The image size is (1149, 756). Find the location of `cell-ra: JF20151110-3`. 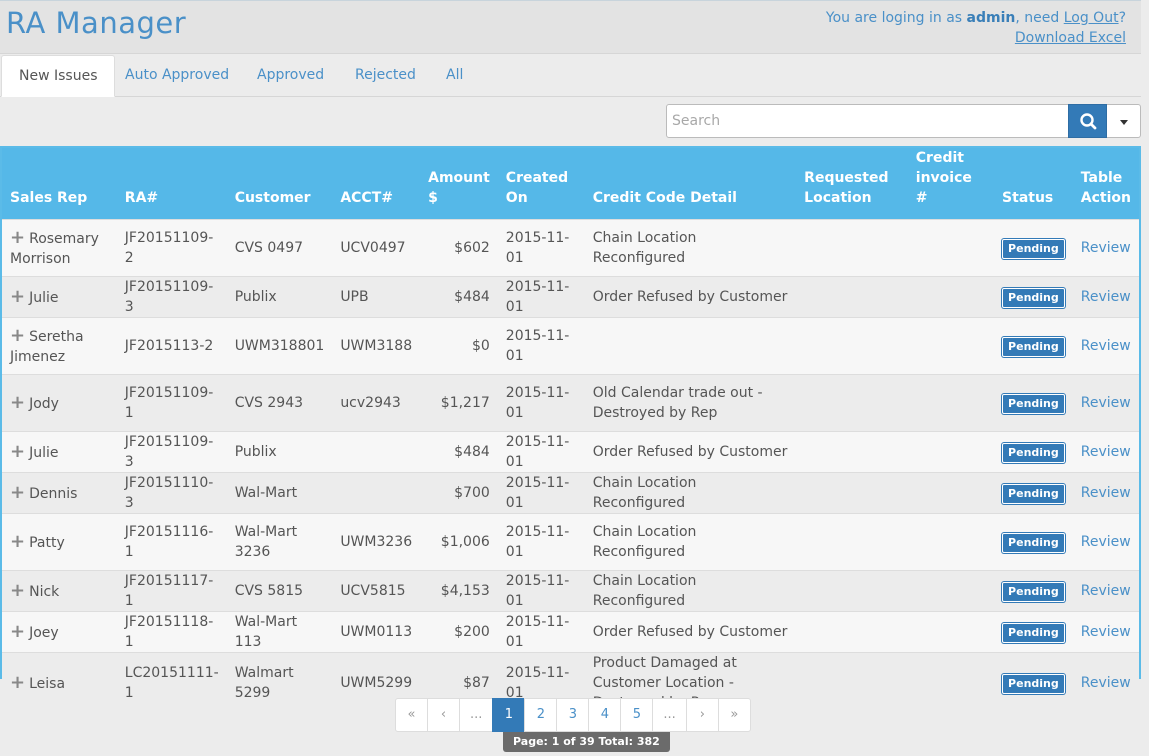

cell-ra: JF20151110-3 is located at coordinates (171, 493).